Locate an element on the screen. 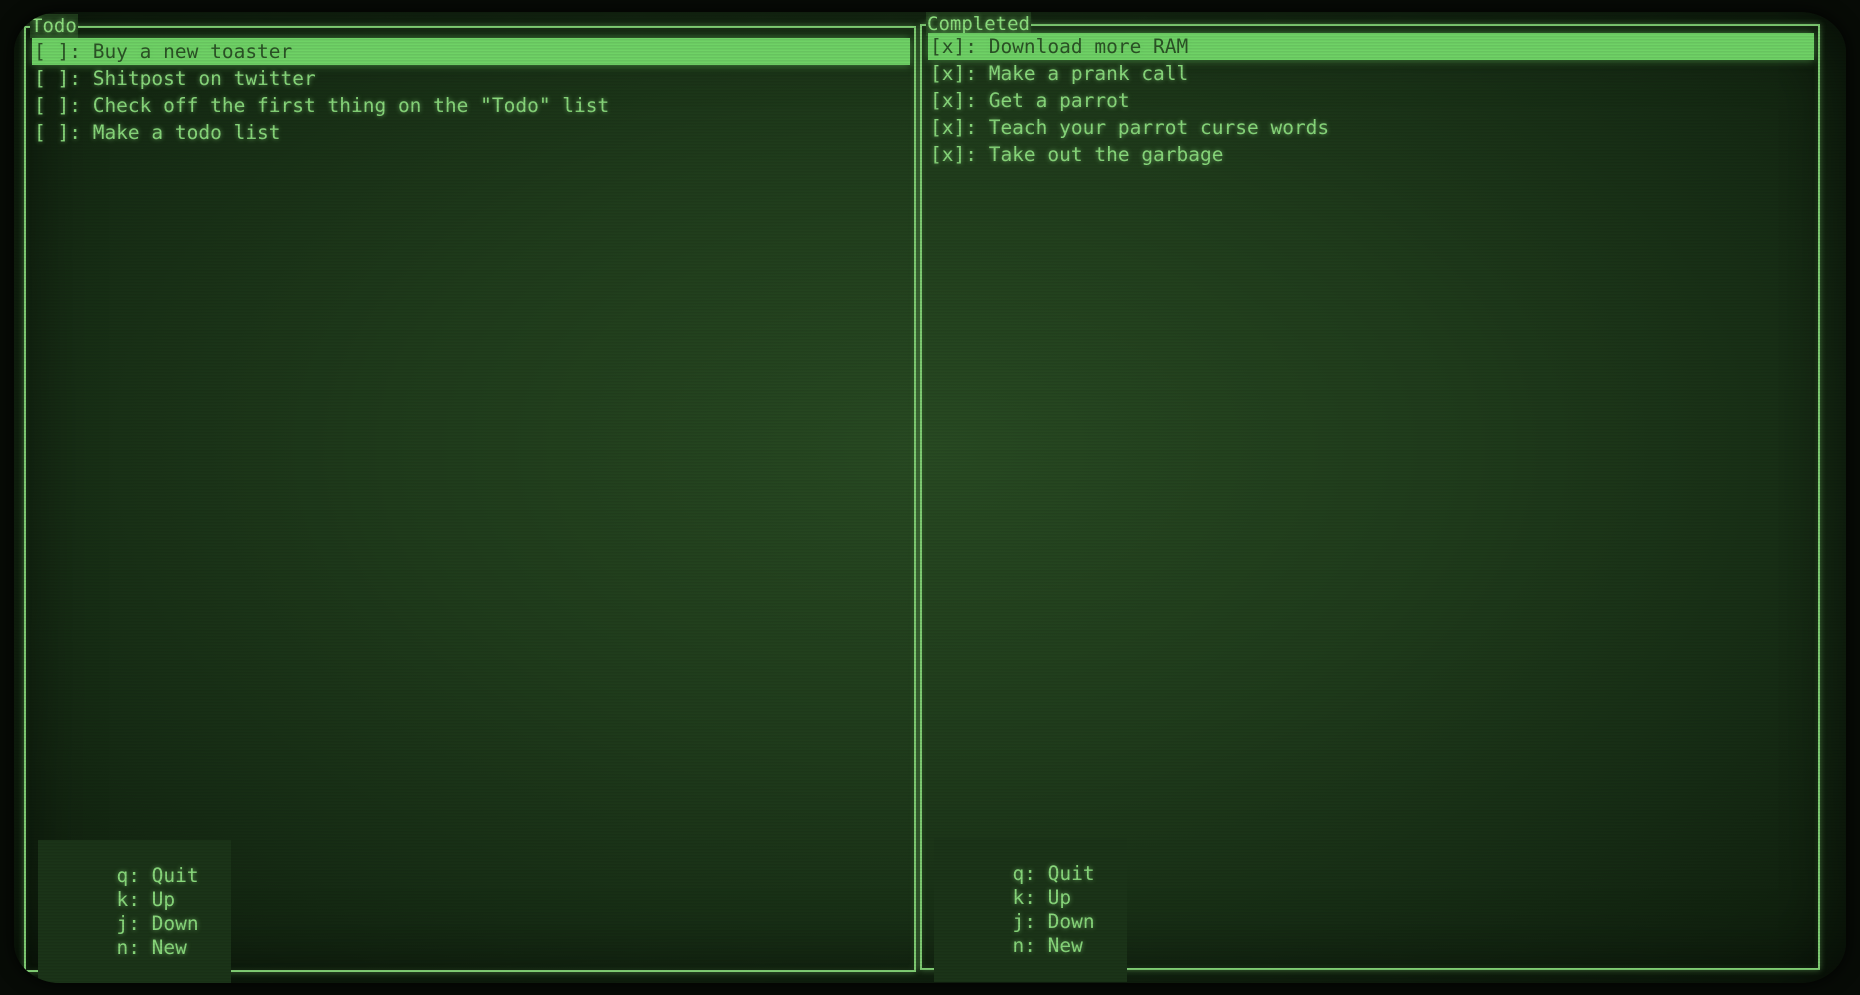 This screenshot has width=1860, height=995. completed-item: [x]: Make a prank call is located at coordinates (1371, 73).